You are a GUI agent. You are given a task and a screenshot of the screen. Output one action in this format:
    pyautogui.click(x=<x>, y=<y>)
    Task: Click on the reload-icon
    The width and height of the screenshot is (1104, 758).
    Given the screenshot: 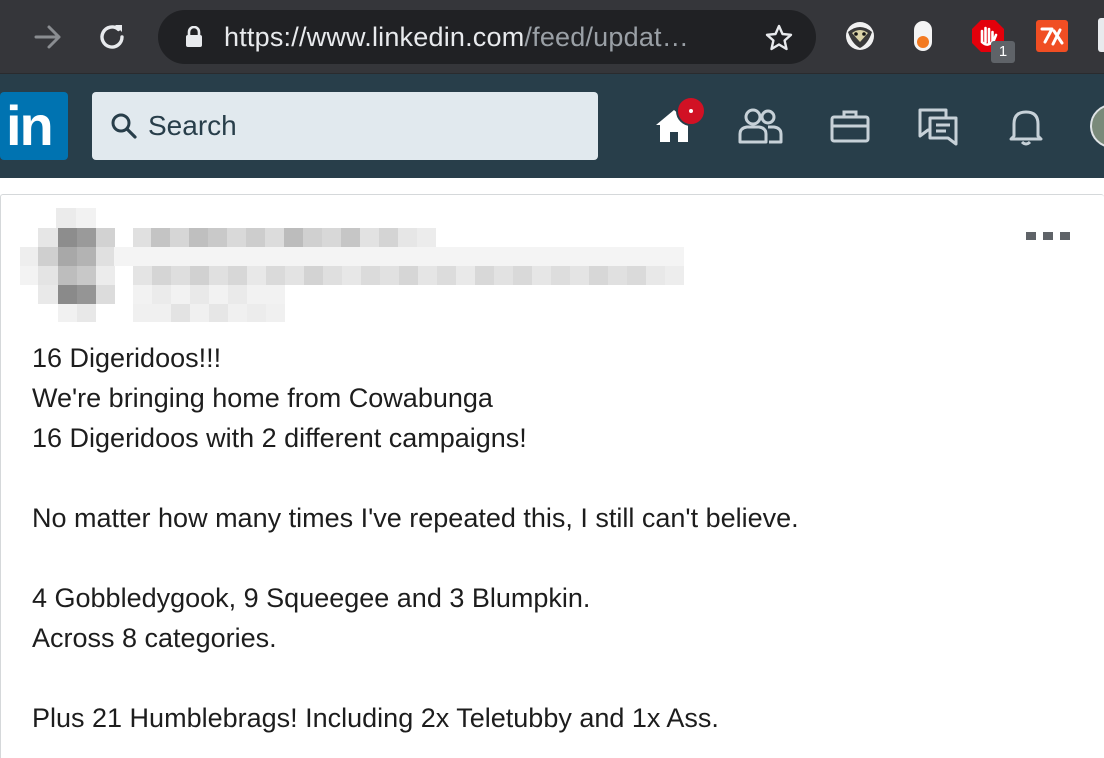 What is the action you would take?
    pyautogui.click(x=112, y=37)
    